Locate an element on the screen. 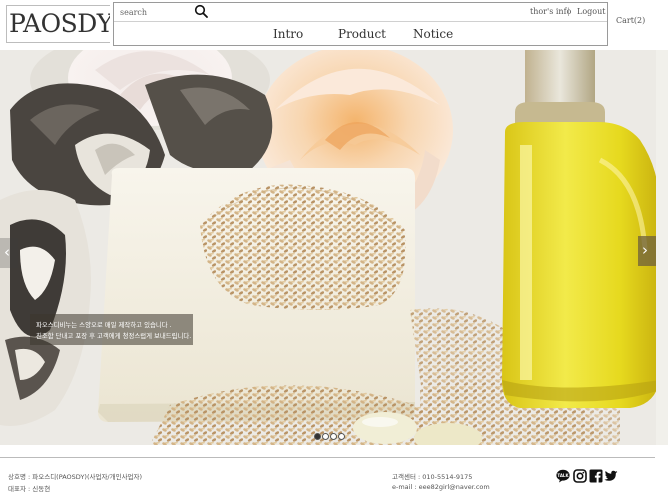 This screenshot has width=668, height=493. slider-prev-button: ‹ is located at coordinates (9, 253).